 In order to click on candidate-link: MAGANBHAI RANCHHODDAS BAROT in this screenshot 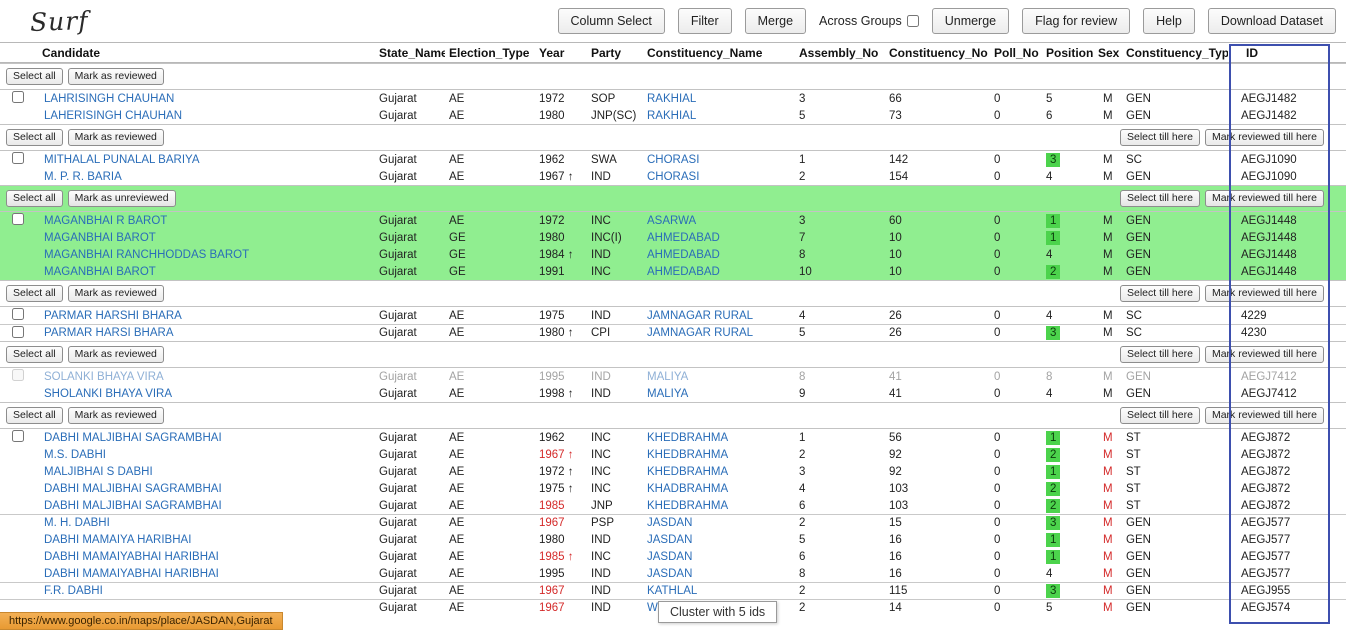, I will do `click(146, 255)`.